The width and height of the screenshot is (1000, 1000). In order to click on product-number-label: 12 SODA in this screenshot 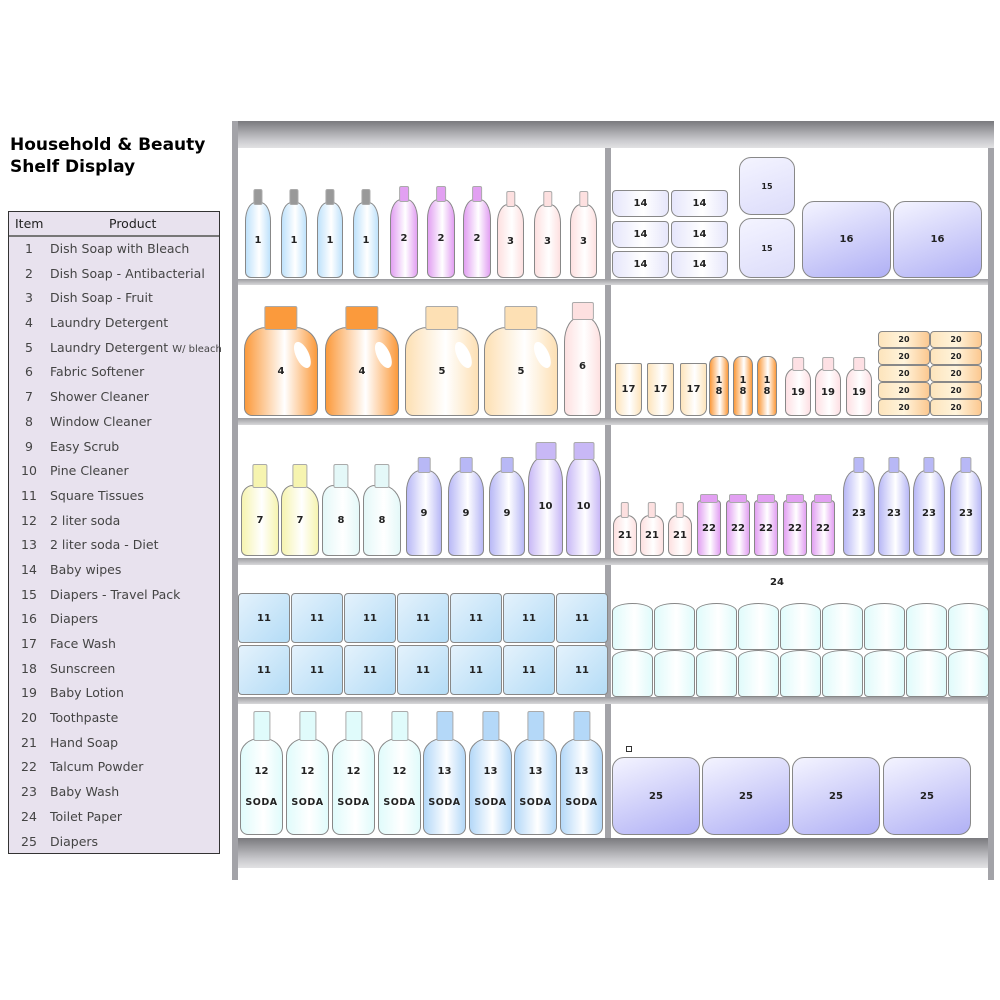, I will do `click(353, 787)`.